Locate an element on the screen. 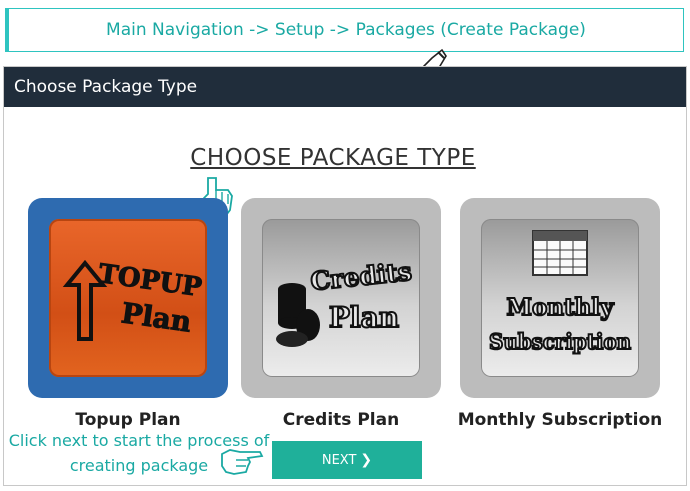  panel-header: Choose Package Type is located at coordinates (345, 87).